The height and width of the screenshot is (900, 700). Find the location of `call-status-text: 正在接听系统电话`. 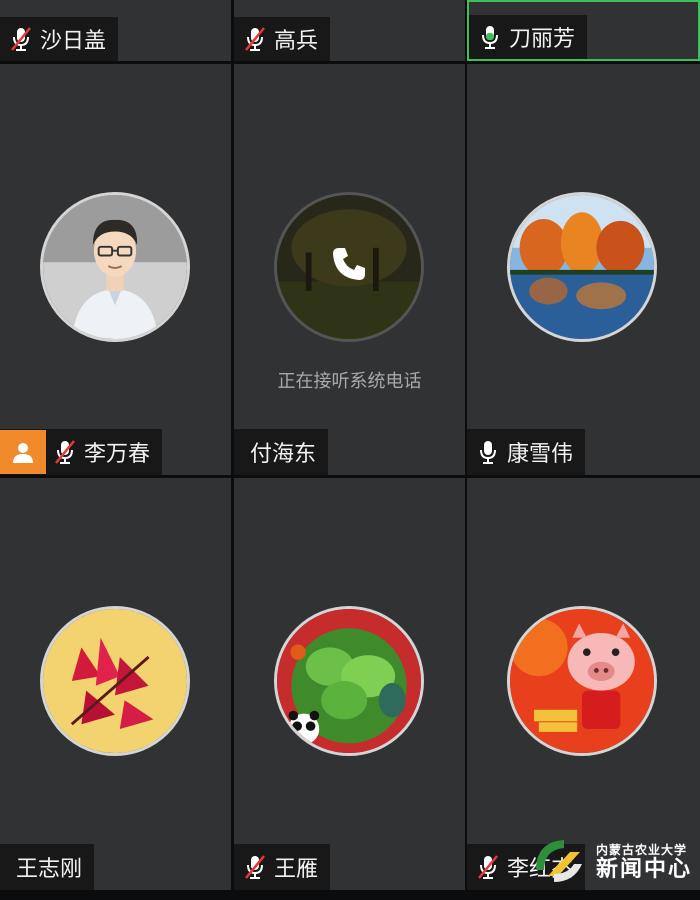

call-status-text: 正在接听系统电话 is located at coordinates (349, 381).